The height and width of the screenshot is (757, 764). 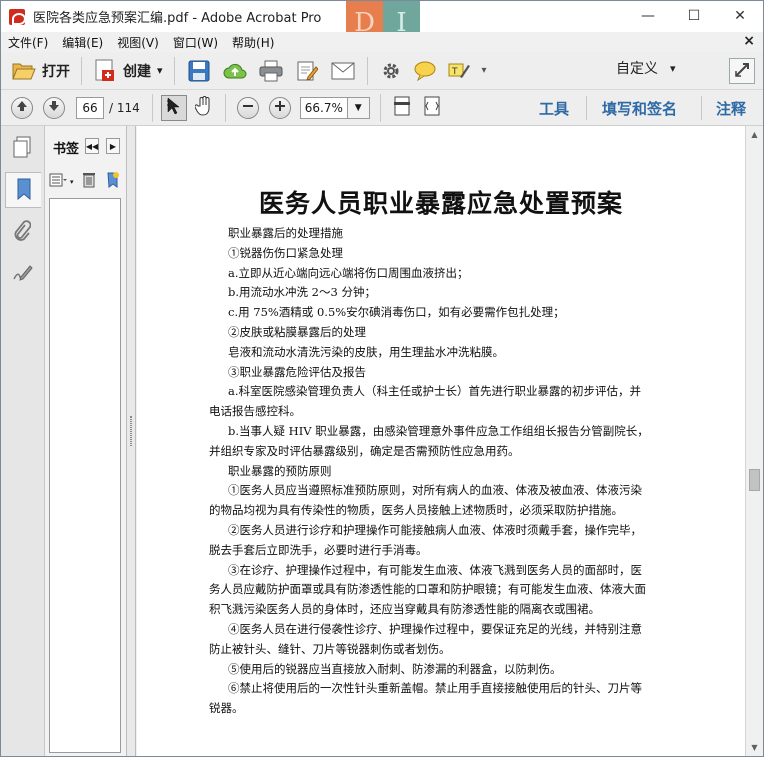 I want to click on page-number-input: 66, so click(x=90, y=107).